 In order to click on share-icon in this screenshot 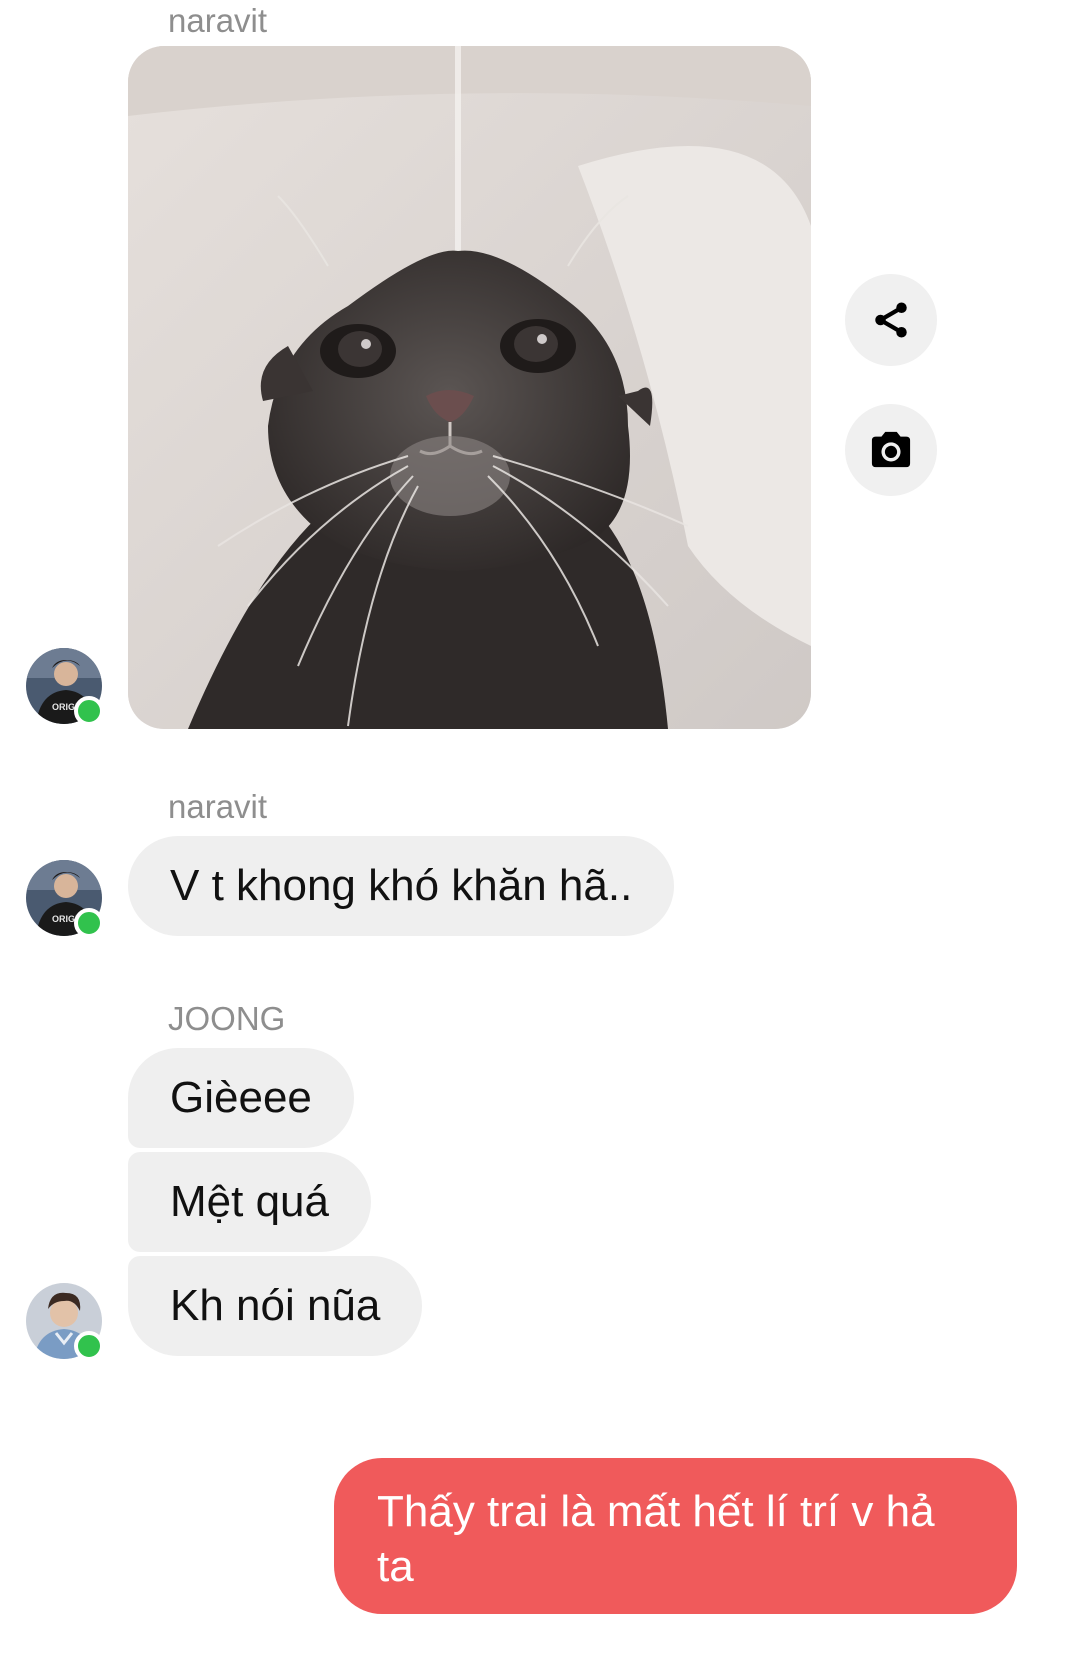, I will do `click(891, 320)`.